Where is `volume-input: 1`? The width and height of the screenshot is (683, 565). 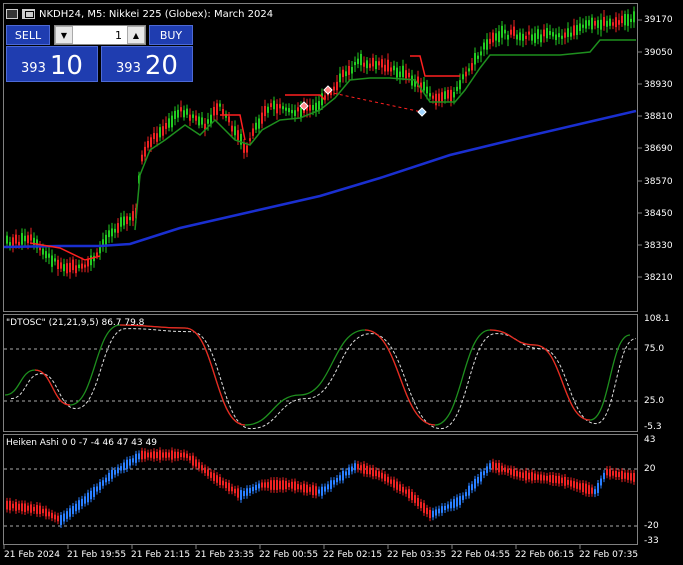
volume-input: 1 is located at coordinates (100, 35).